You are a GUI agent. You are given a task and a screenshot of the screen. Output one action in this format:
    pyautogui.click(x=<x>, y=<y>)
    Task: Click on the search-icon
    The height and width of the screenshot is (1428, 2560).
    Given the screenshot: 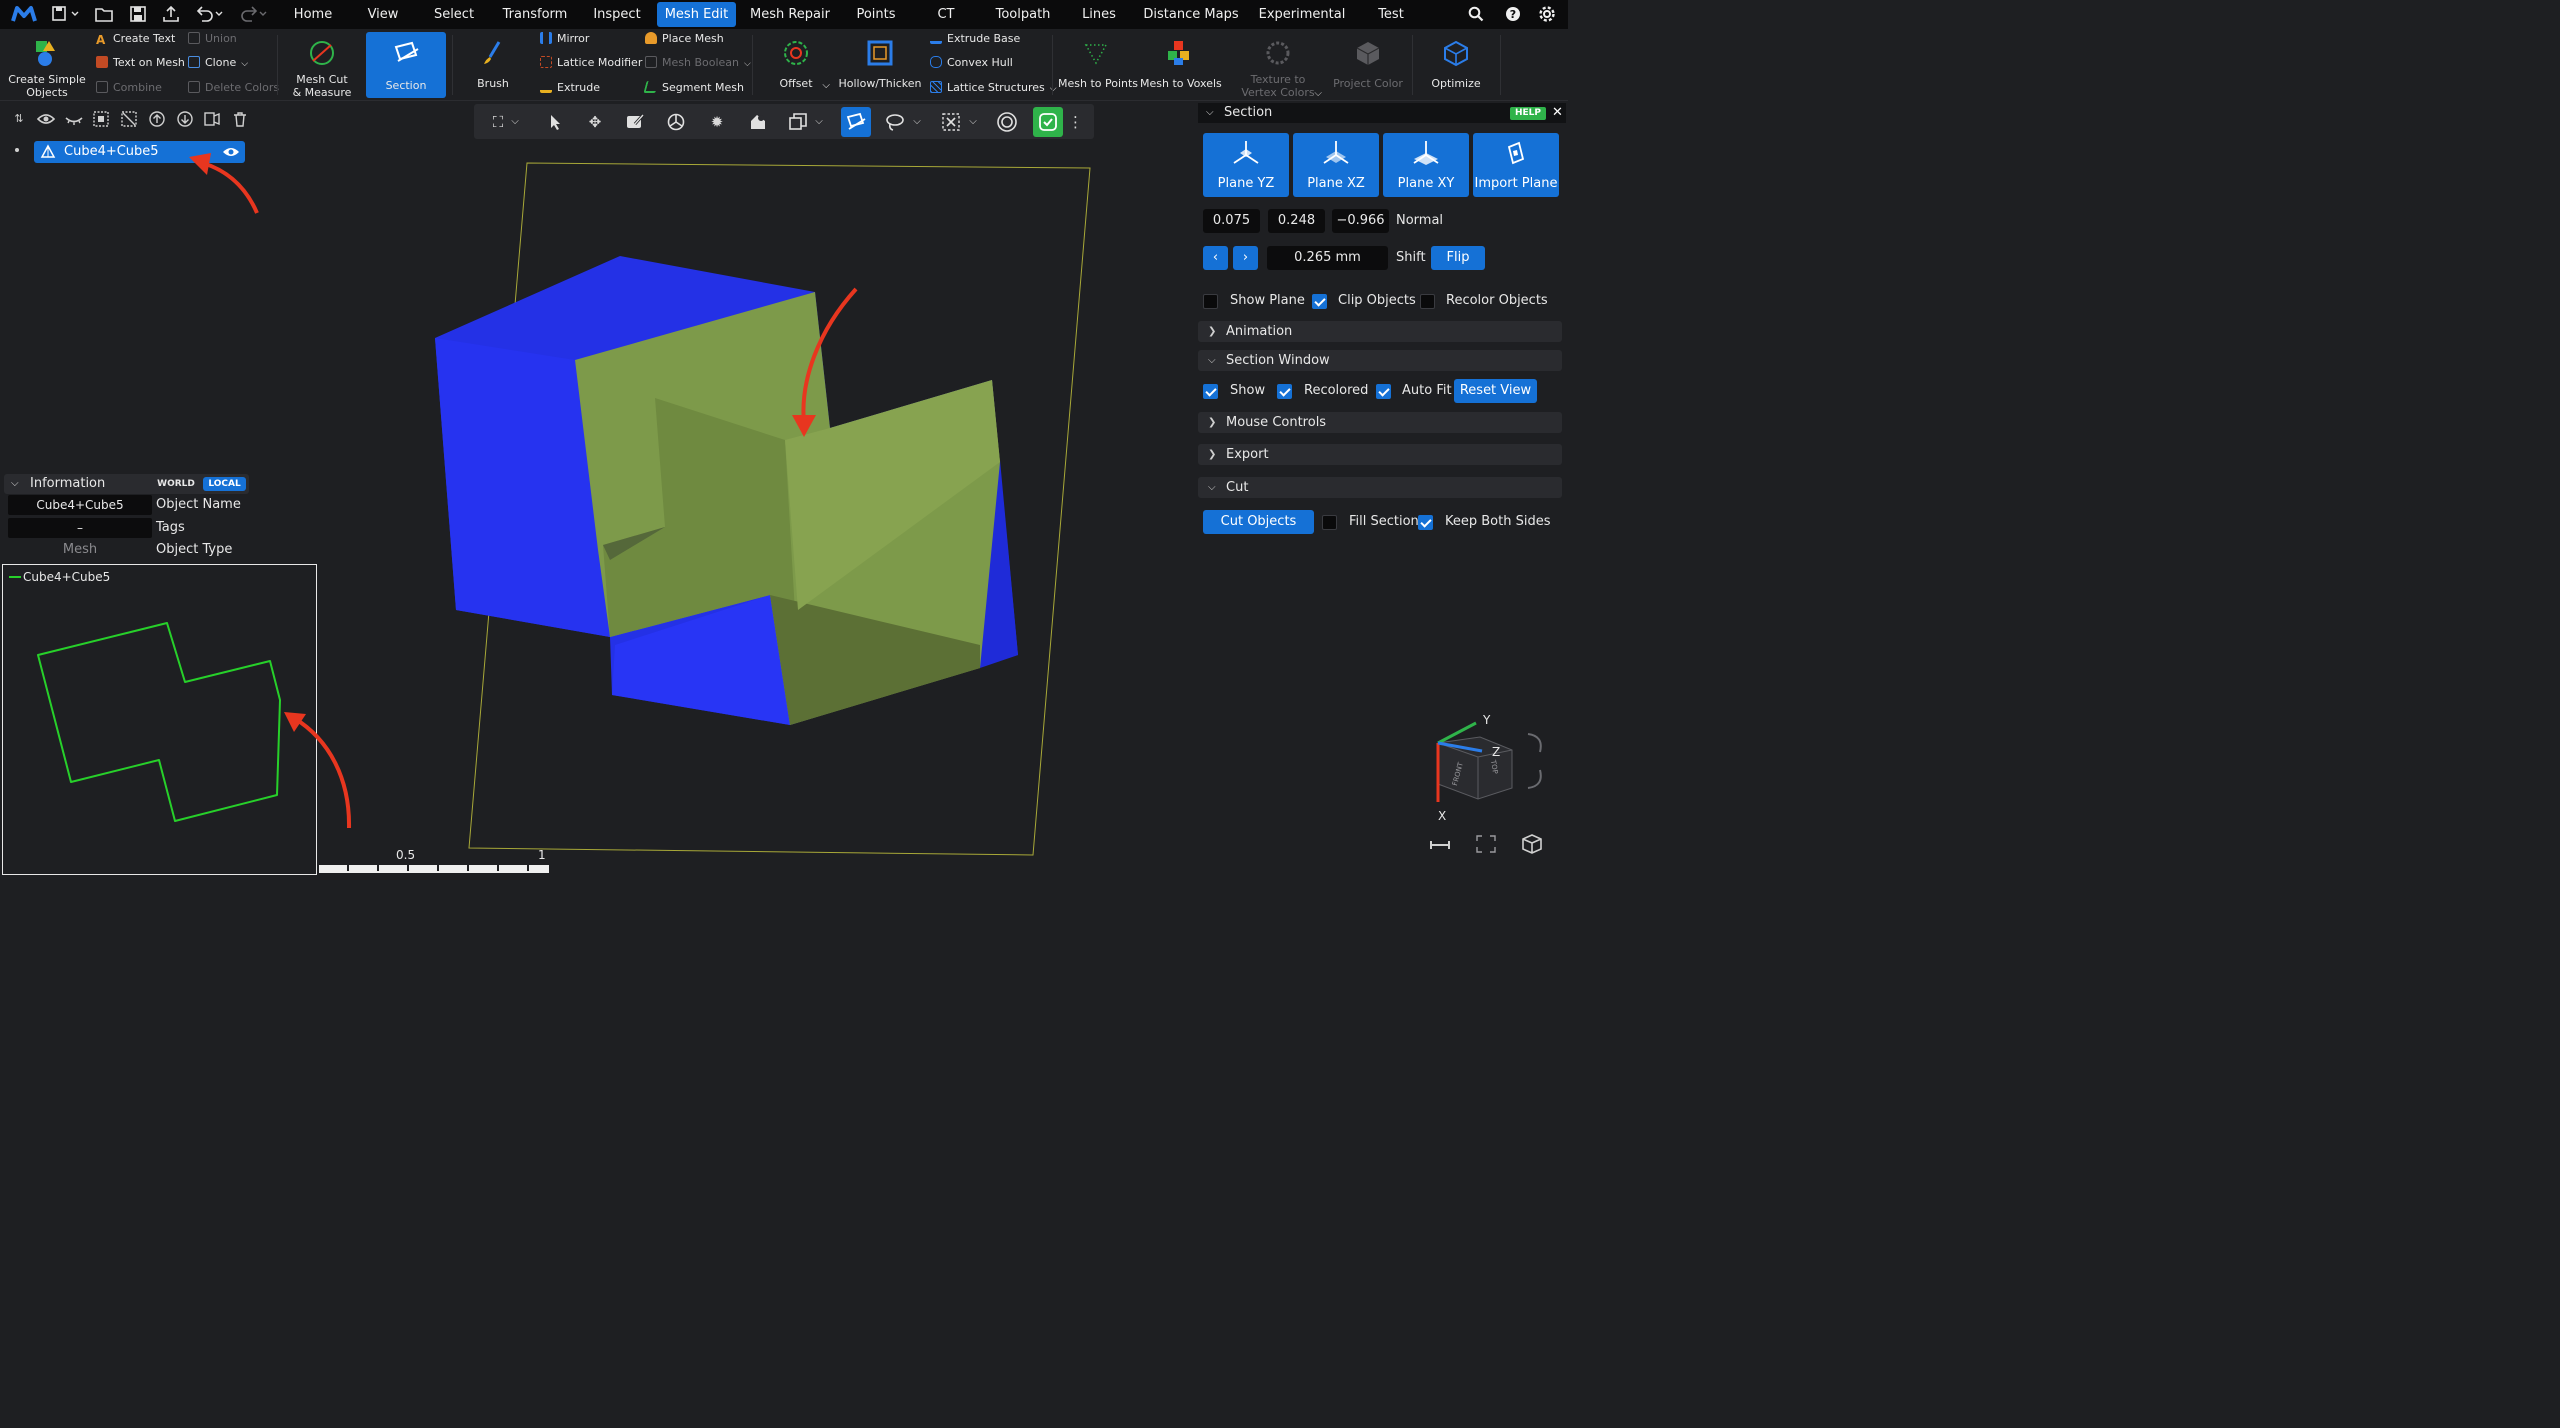 What is the action you would take?
    pyautogui.click(x=1476, y=14)
    